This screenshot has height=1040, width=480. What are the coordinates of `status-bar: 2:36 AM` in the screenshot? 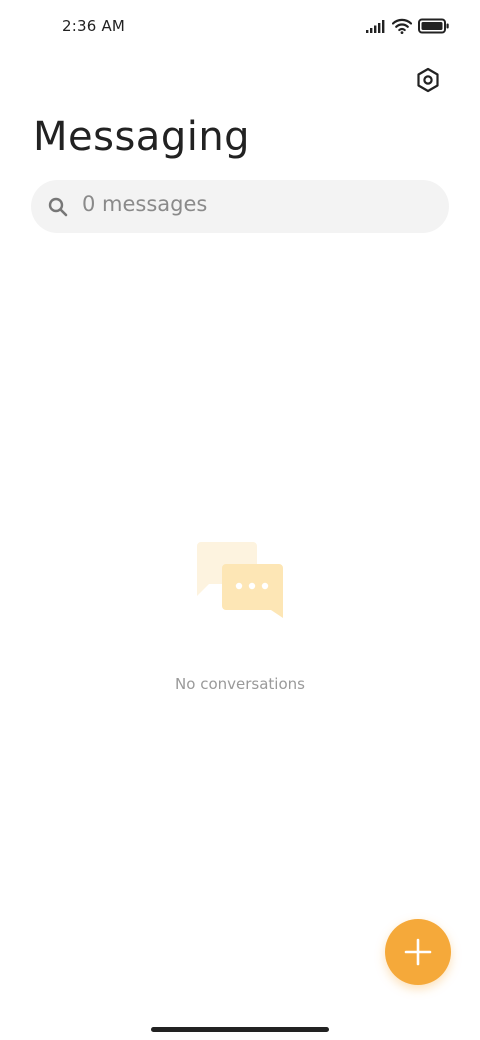 It's located at (240, 26).